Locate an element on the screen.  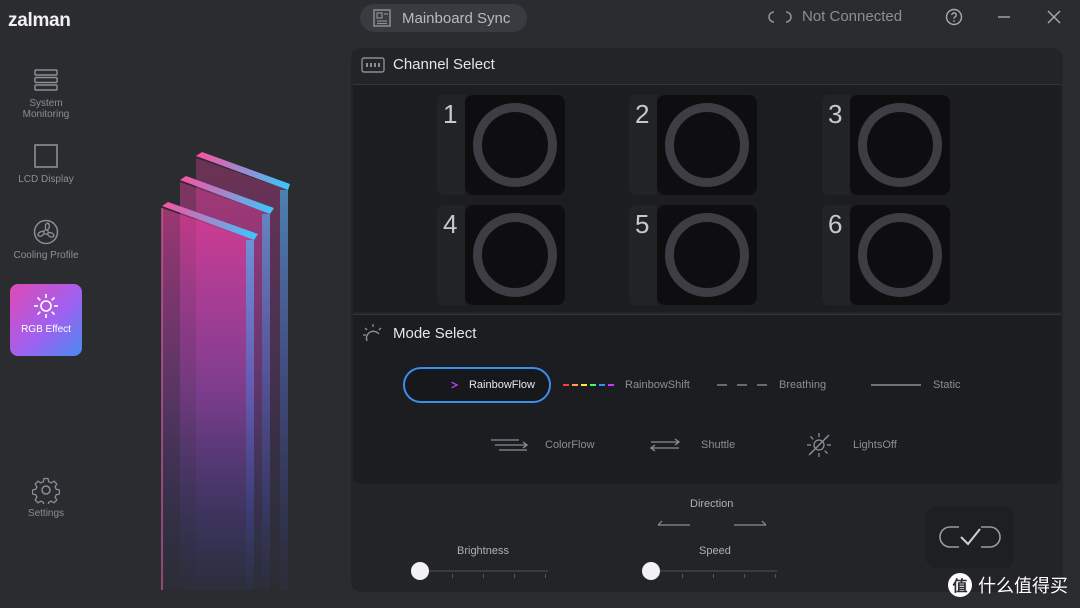
brightness-slider-knob is located at coordinates (420, 571).